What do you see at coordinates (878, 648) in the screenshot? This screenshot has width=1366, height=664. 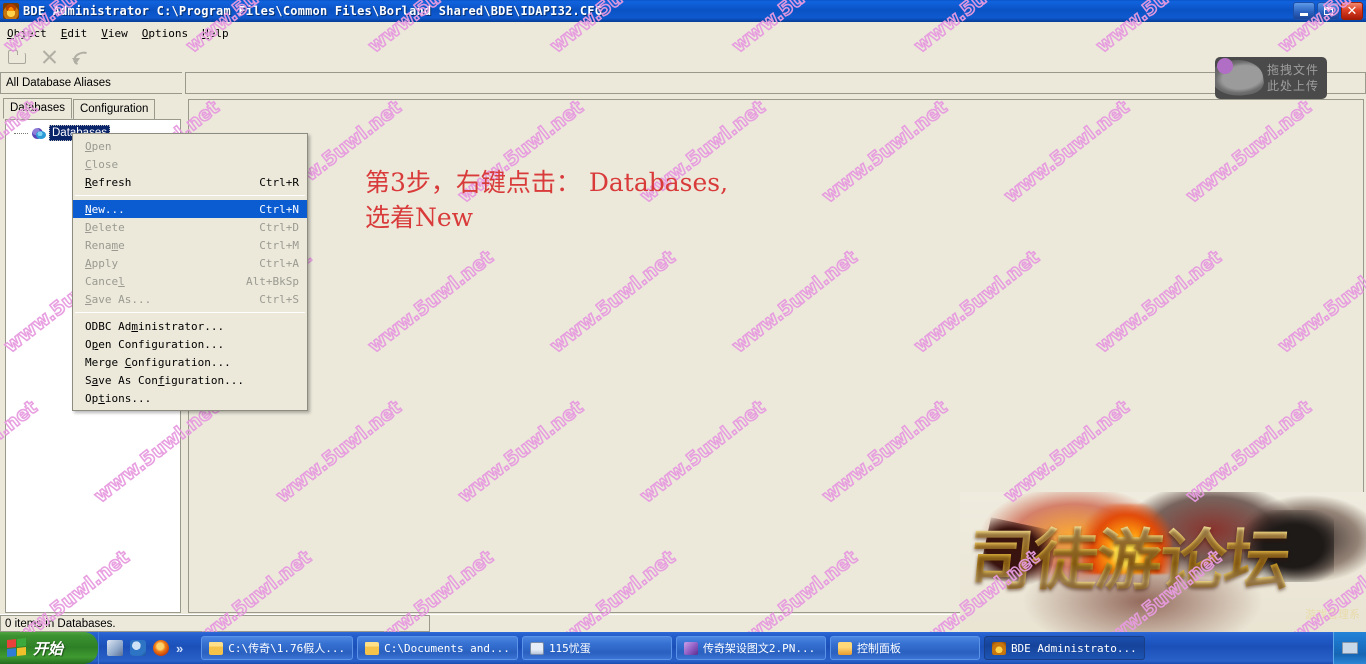 I see `task-button-label: 控制面板` at bounding box center [878, 648].